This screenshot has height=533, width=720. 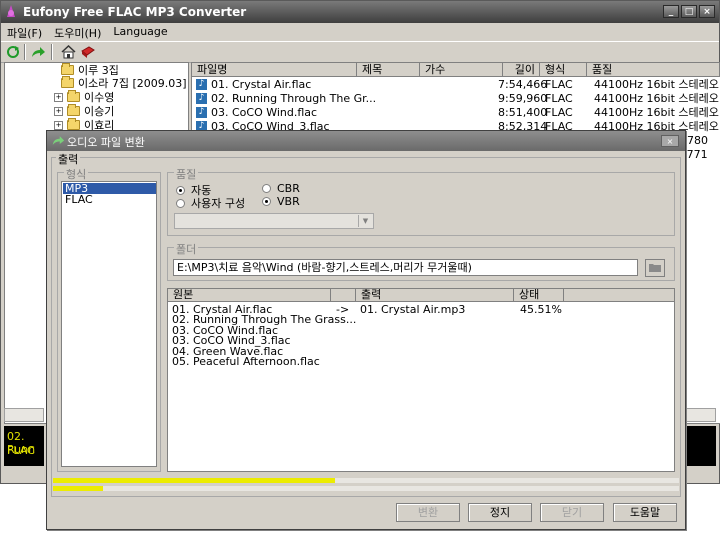 I want to click on minimize-button: _, so click(x=671, y=11).